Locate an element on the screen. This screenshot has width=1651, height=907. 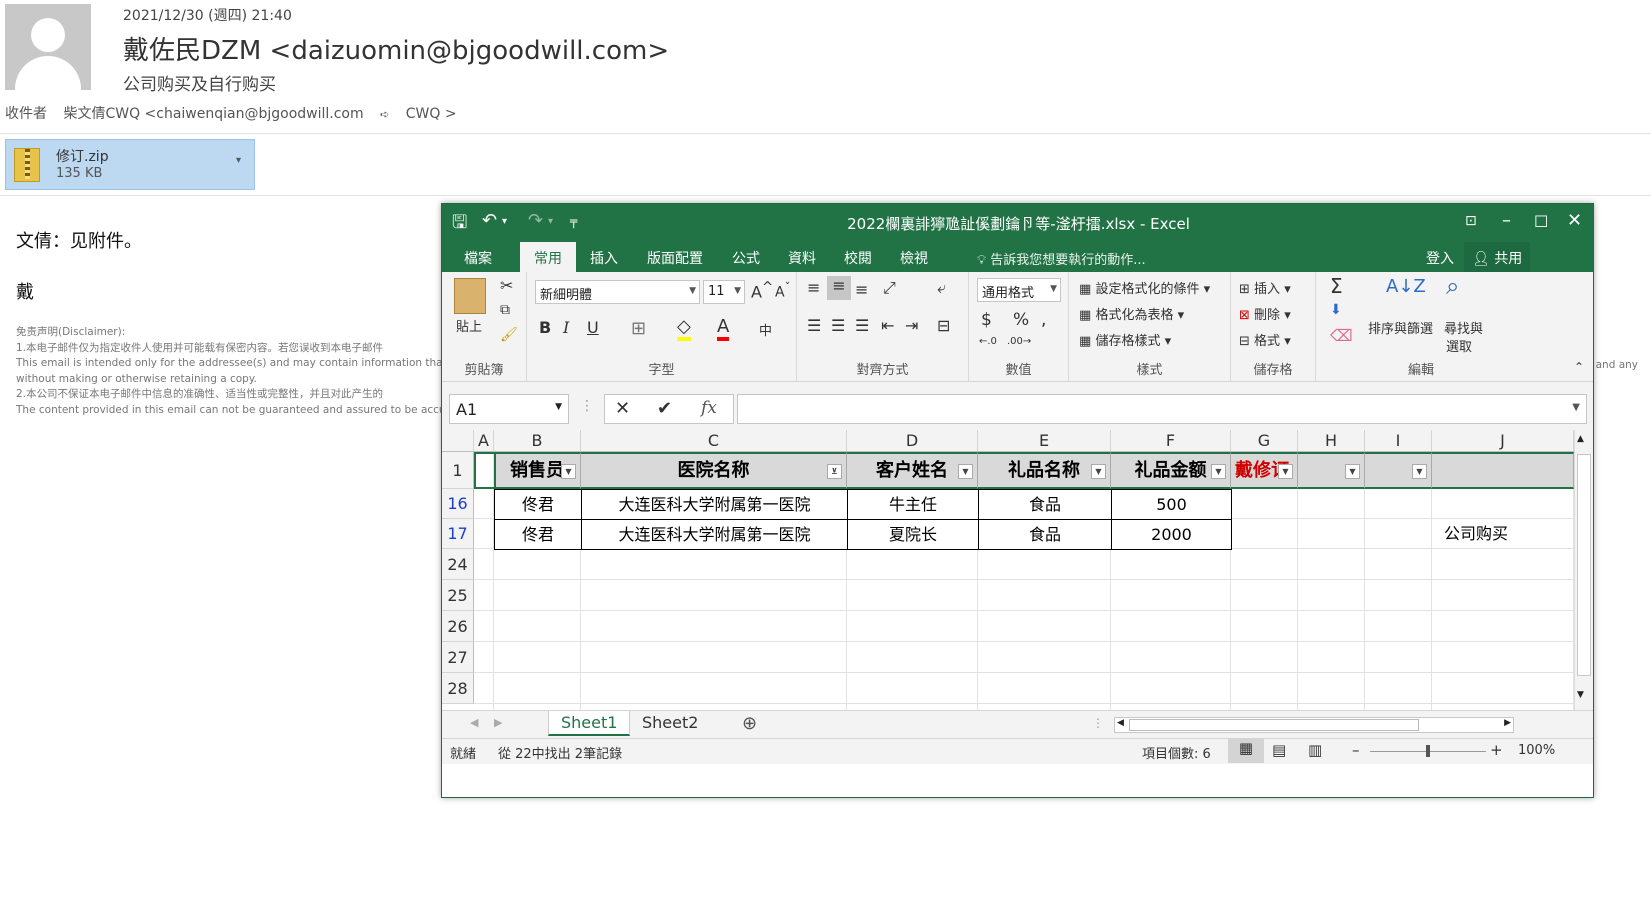
table-header-cell: 礼品金额 ▼ is located at coordinates (1171, 470).